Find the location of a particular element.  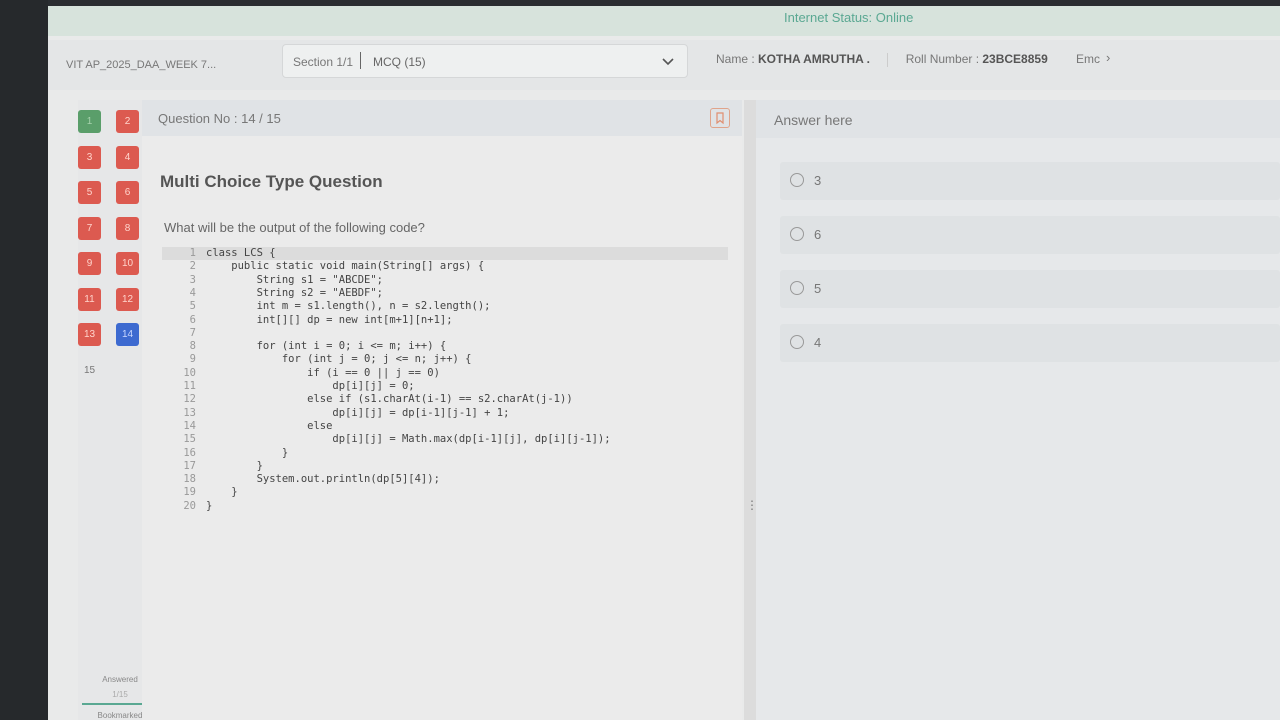

code-line: 3 String s1 = "ABCDE"; is located at coordinates (272, 280).